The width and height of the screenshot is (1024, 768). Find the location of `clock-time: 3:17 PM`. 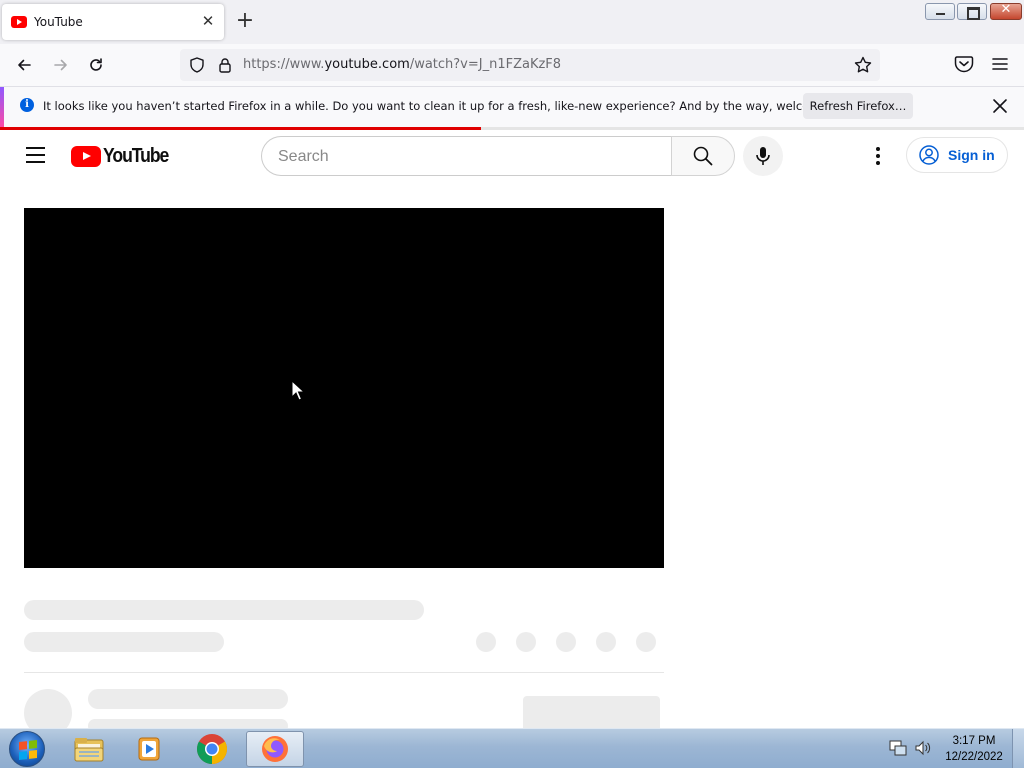

clock-time: 3:17 PM is located at coordinates (974, 741).